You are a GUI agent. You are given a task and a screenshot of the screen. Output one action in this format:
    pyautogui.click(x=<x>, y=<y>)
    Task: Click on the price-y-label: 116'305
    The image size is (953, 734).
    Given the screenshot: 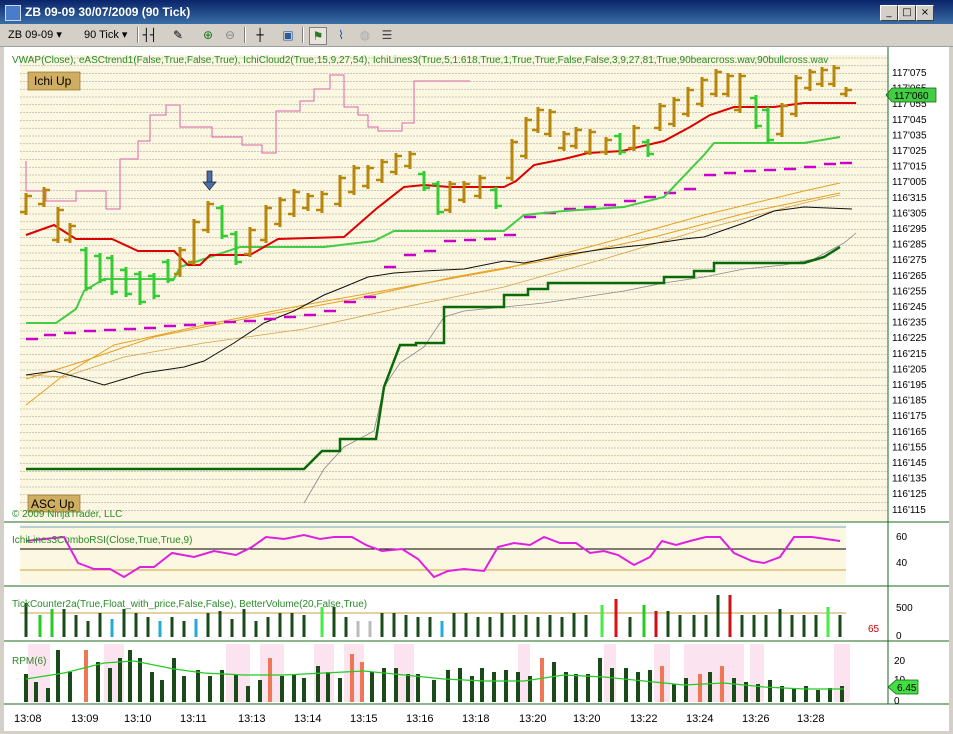 What is the action you would take?
    pyautogui.click(x=909, y=213)
    